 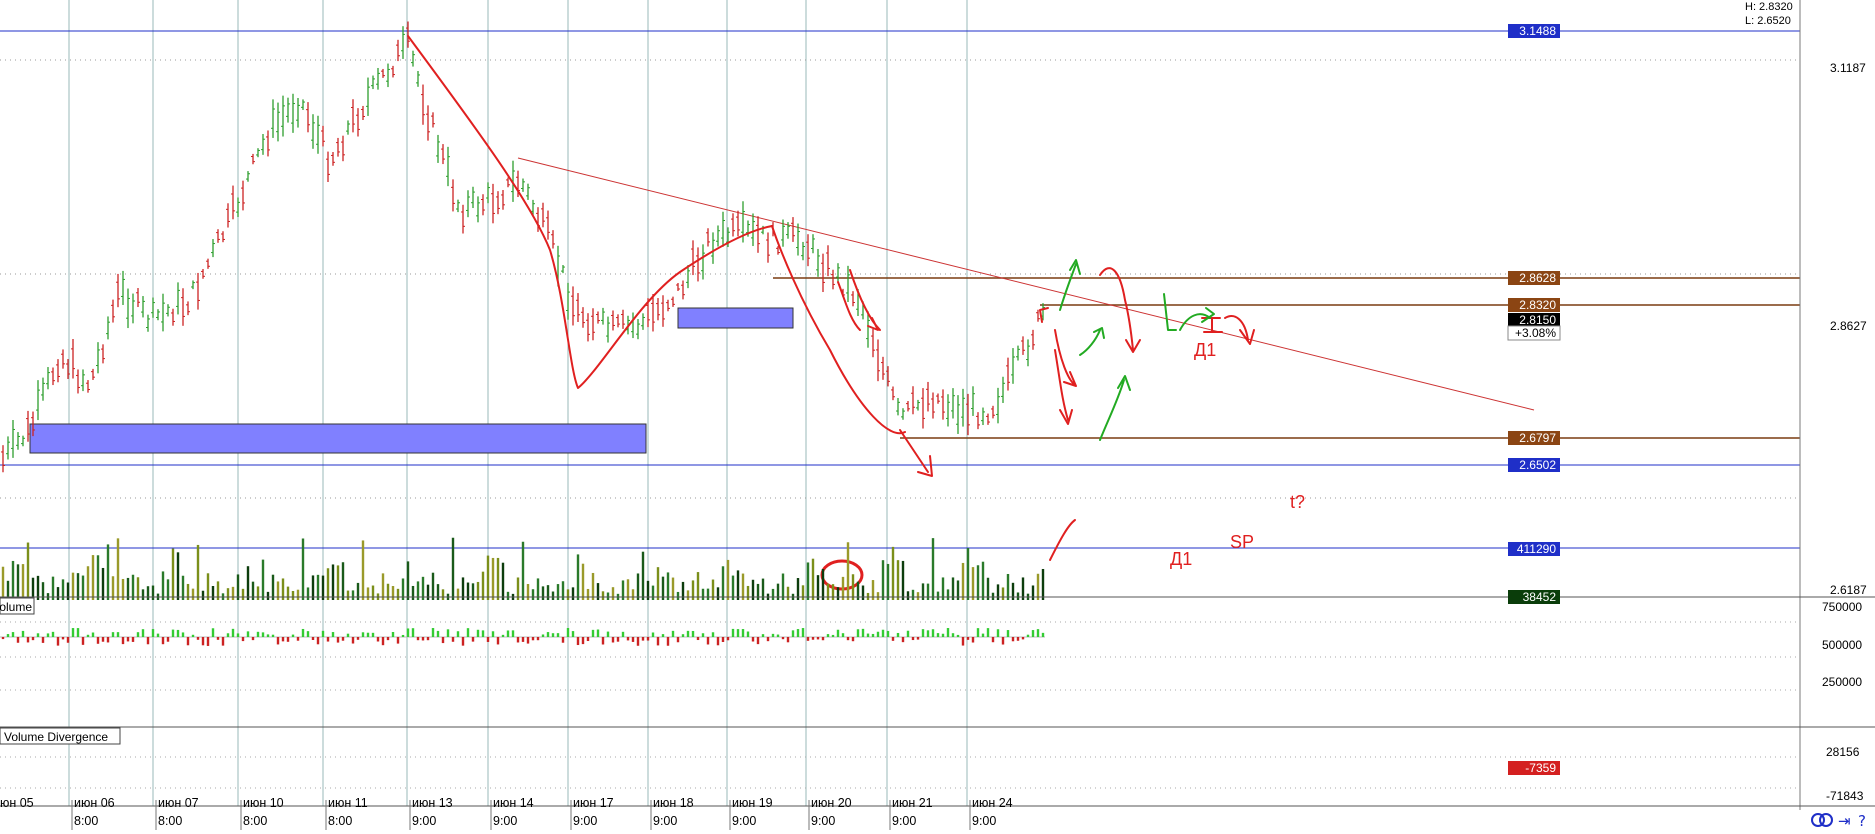 What do you see at coordinates (1844, 821) in the screenshot?
I see `jump-end-icon: ⇥` at bounding box center [1844, 821].